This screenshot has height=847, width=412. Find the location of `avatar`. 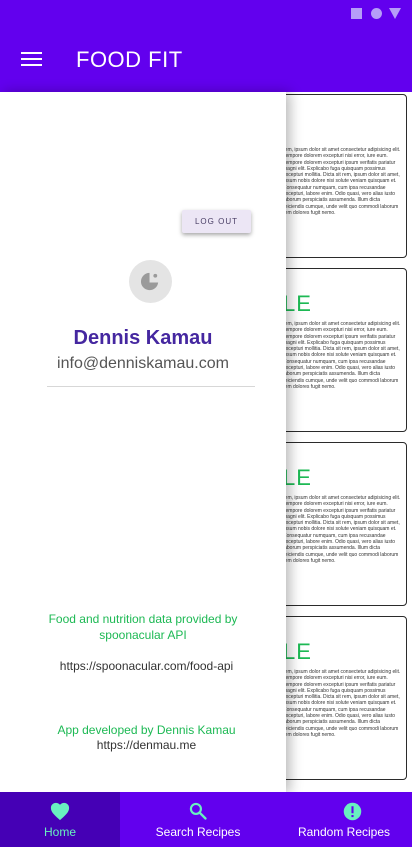

avatar is located at coordinates (150, 281).